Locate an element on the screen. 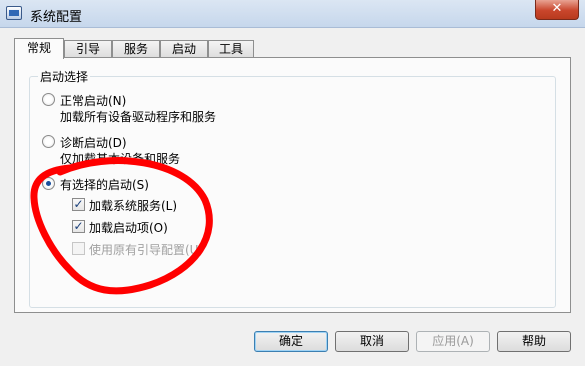 This screenshot has width=585, height=366. tab-startup: 启动 is located at coordinates (184, 49).